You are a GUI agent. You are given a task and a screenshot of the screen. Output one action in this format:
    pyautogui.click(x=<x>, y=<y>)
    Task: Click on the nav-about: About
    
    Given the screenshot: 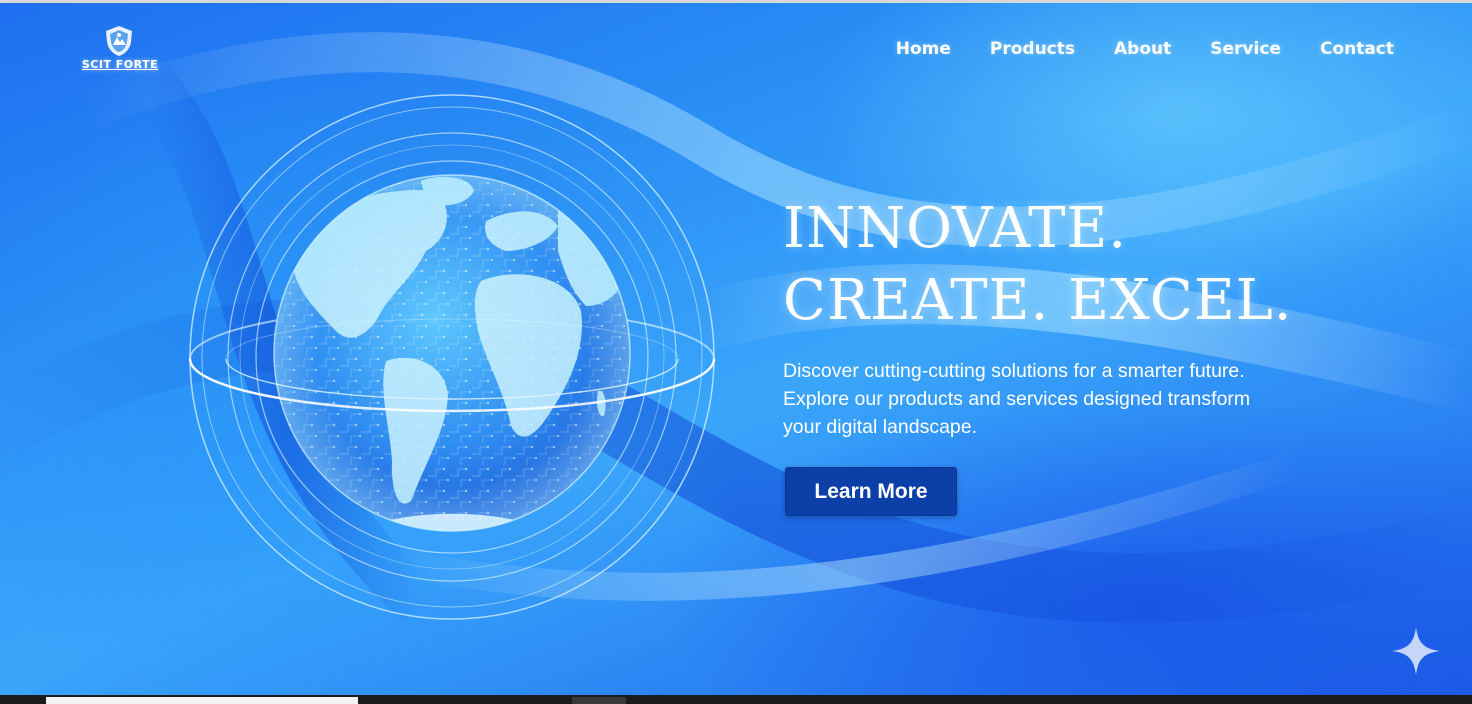 What is the action you would take?
    pyautogui.click(x=1142, y=49)
    